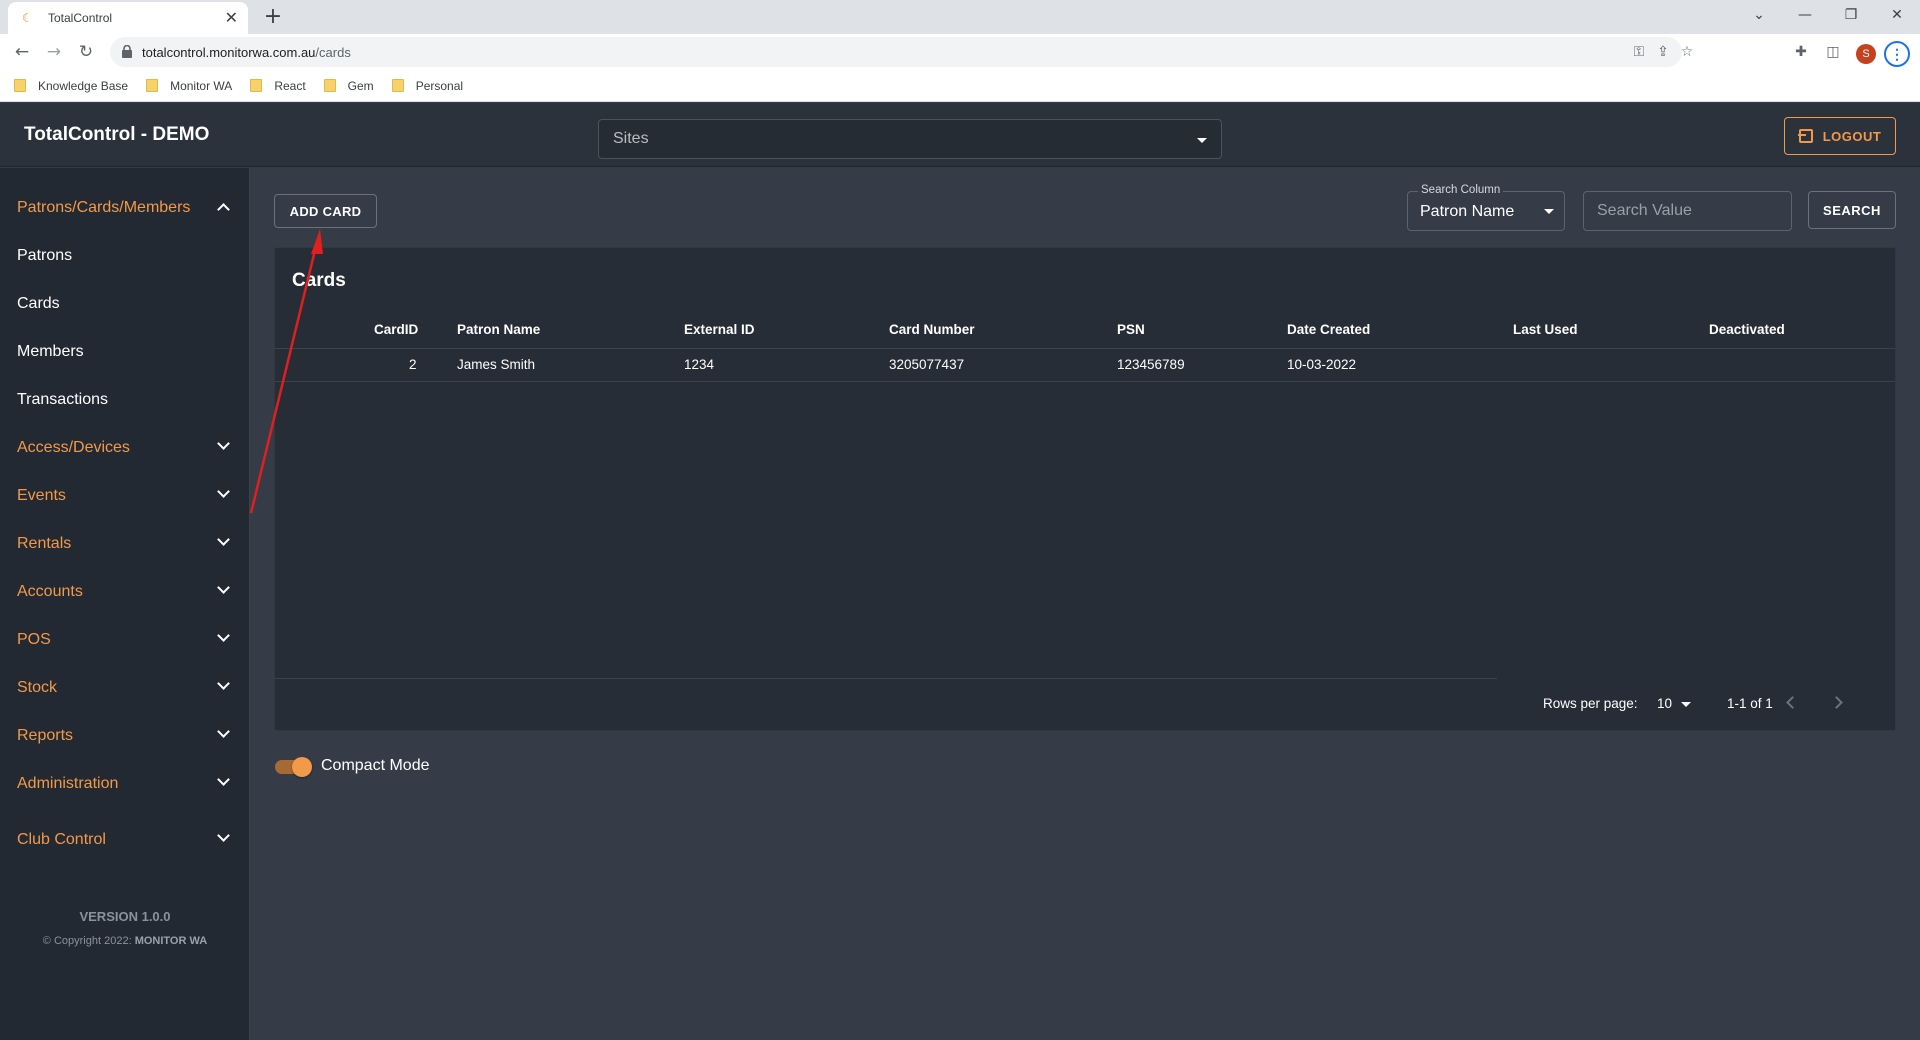 This screenshot has height=1040, width=1920. I want to click on bookmark-folder: React, so click(278, 86).